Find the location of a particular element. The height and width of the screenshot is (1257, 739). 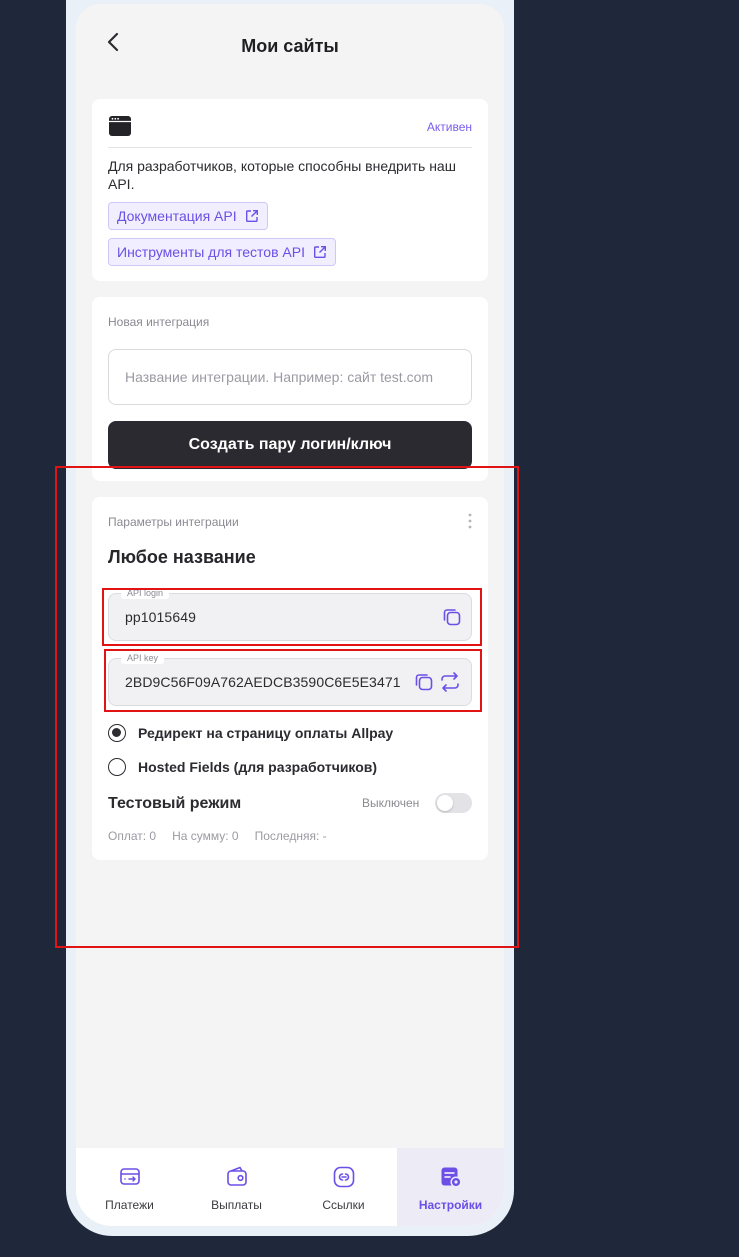

tab-payments-label: Платежи is located at coordinates (129, 1205).